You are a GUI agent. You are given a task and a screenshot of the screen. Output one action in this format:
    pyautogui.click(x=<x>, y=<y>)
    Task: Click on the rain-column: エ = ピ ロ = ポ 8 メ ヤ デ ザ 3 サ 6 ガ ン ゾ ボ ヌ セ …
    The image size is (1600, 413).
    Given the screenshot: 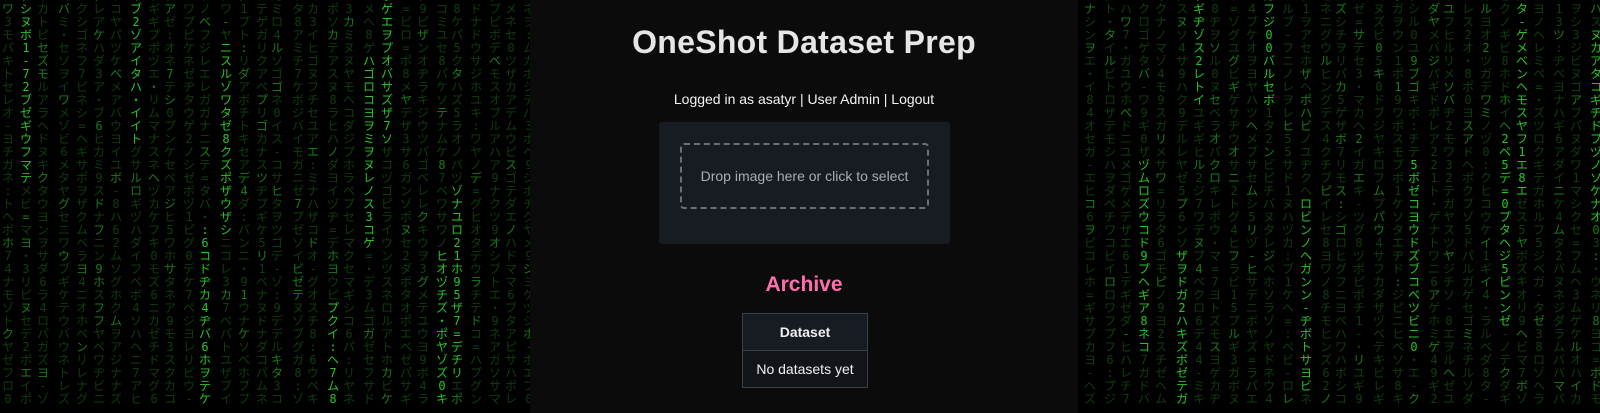 What is the action you would take?
    pyautogui.click(x=405, y=203)
    